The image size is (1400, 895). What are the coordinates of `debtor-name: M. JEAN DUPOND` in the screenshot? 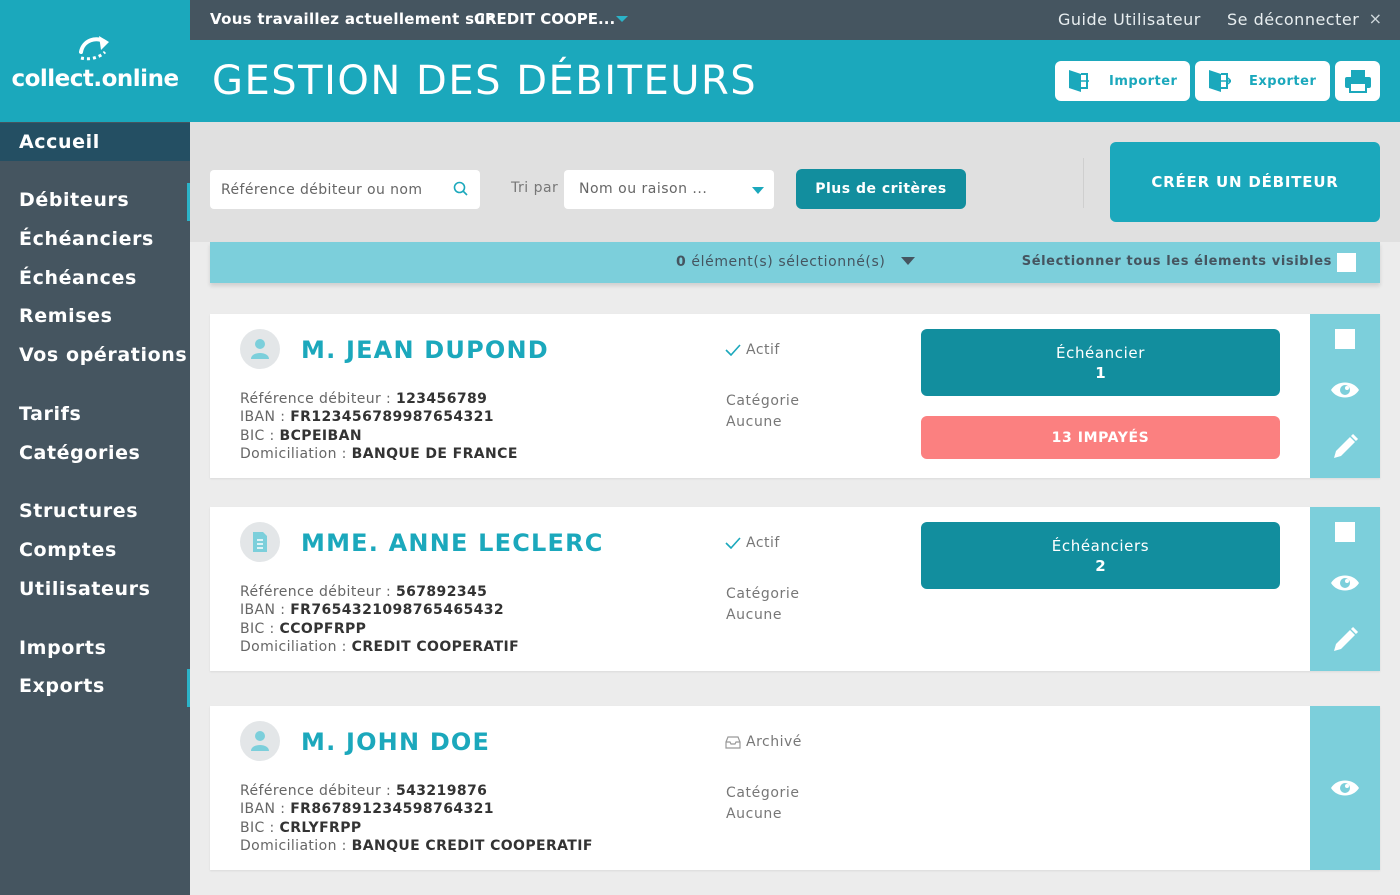 It's located at (425, 350).